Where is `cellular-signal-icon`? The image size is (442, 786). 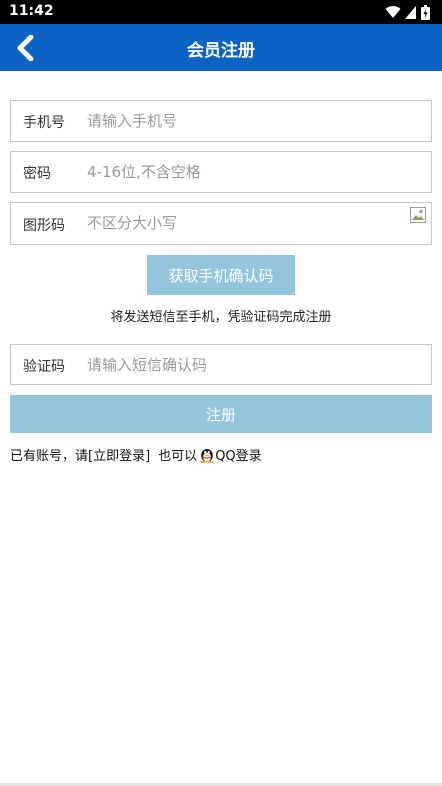
cellular-signal-icon is located at coordinates (410, 12).